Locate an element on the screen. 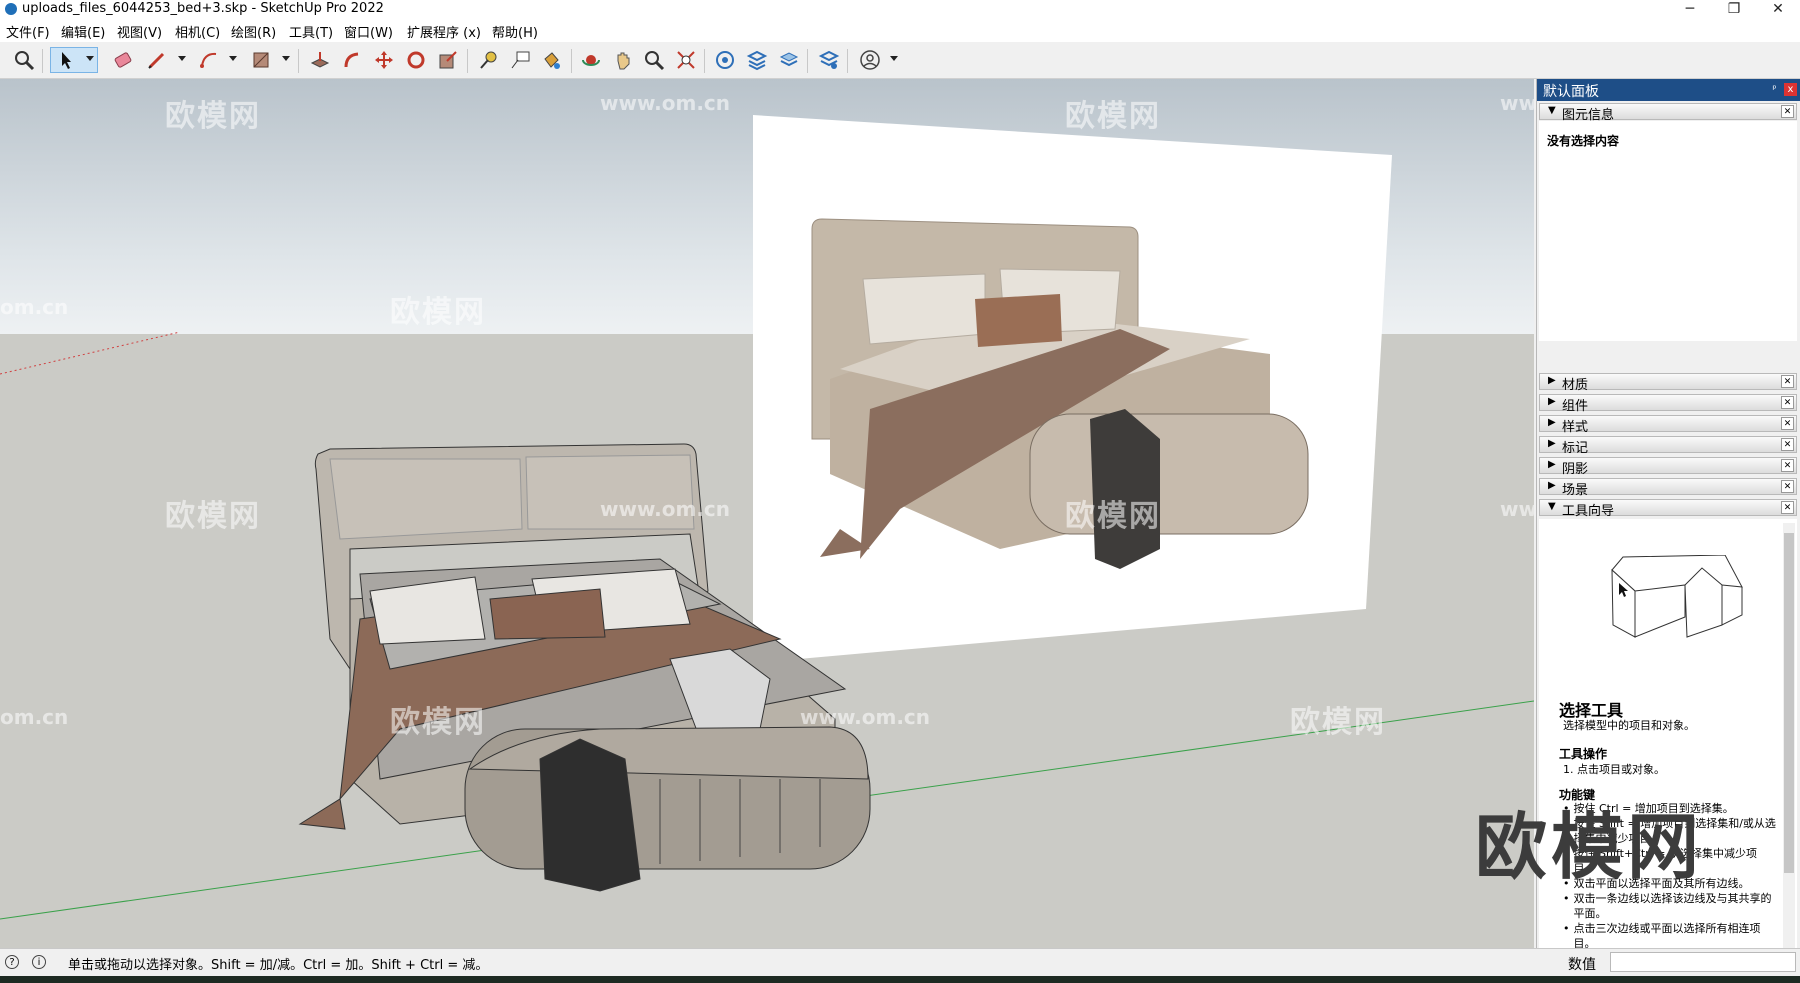 The width and height of the screenshot is (1800, 983). select-tool-illustration is located at coordinates (1677, 596).